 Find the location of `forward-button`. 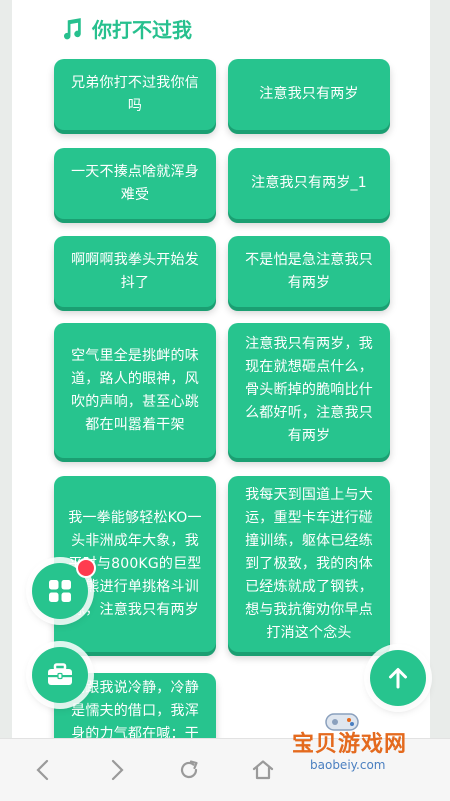

forward-button is located at coordinates (117, 770).